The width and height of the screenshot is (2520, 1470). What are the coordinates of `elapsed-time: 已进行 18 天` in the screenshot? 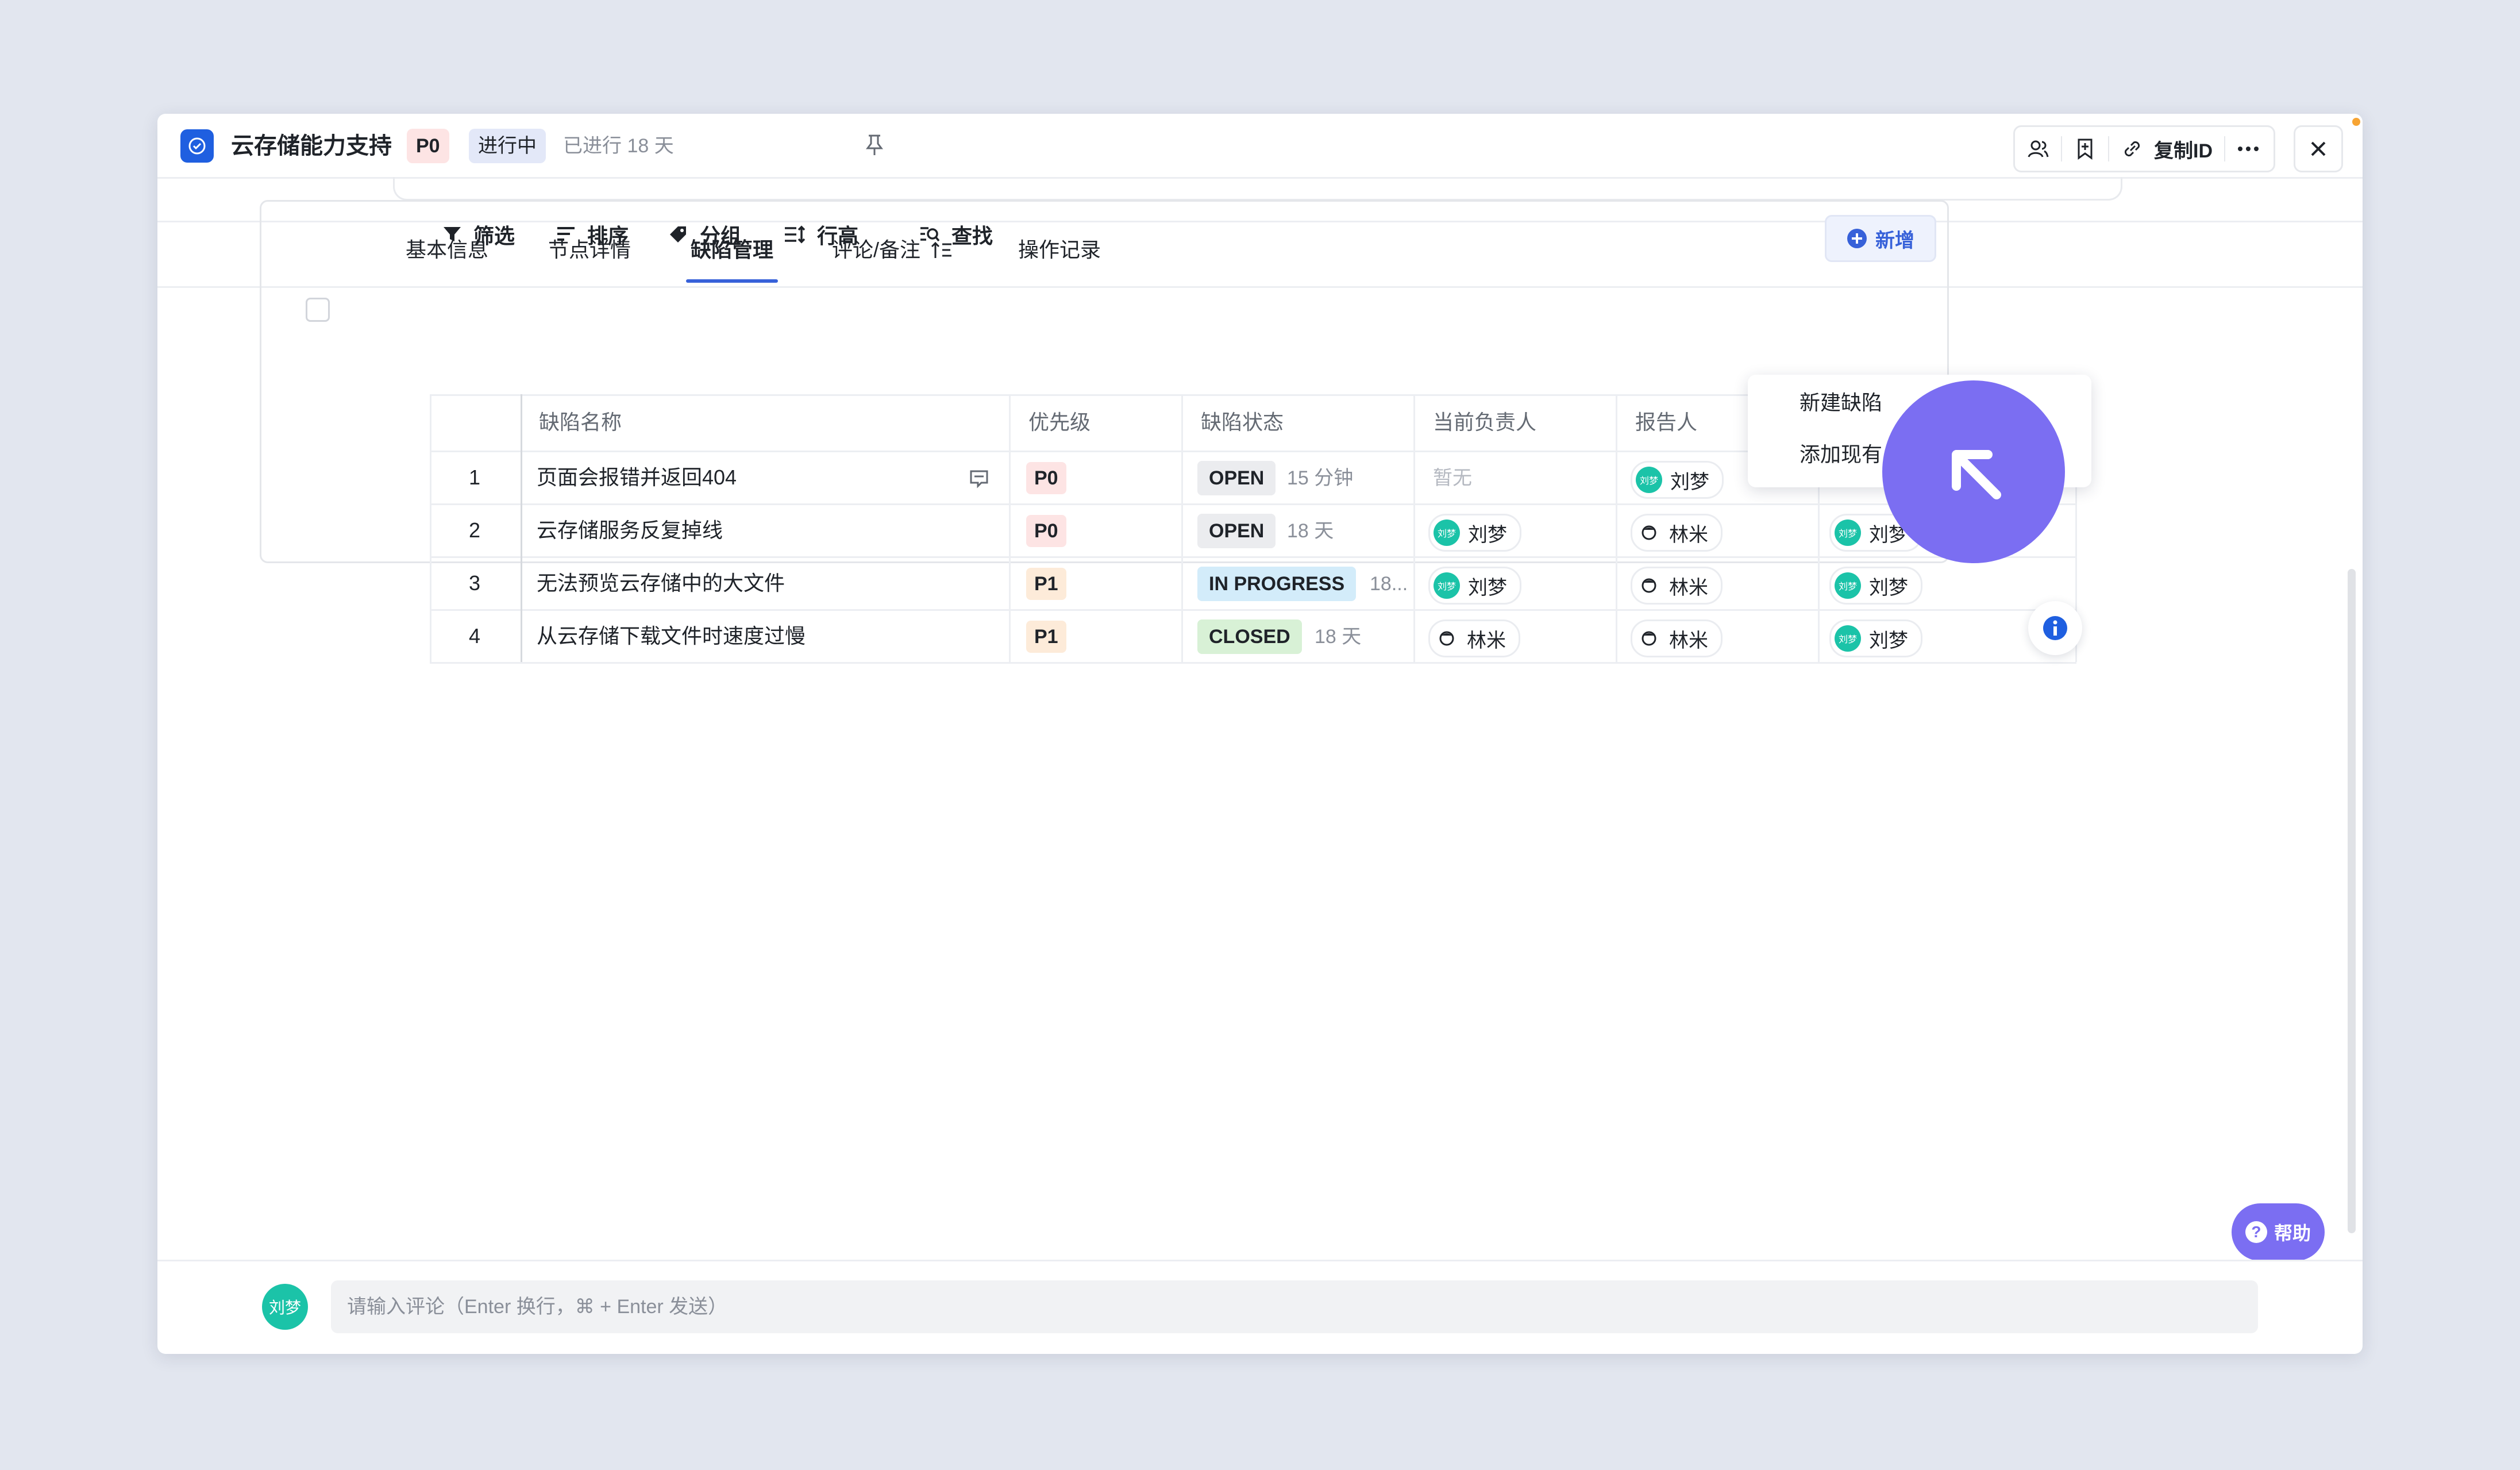 It's located at (618, 146).